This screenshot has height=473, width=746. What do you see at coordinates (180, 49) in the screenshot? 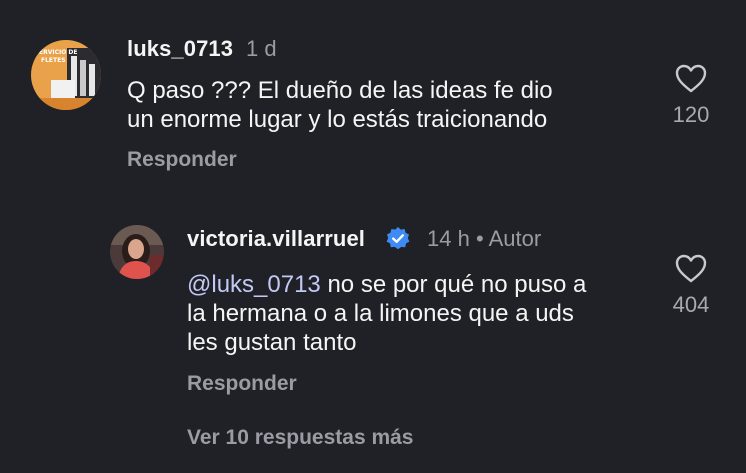
I see `comment-username: luks_0713` at bounding box center [180, 49].